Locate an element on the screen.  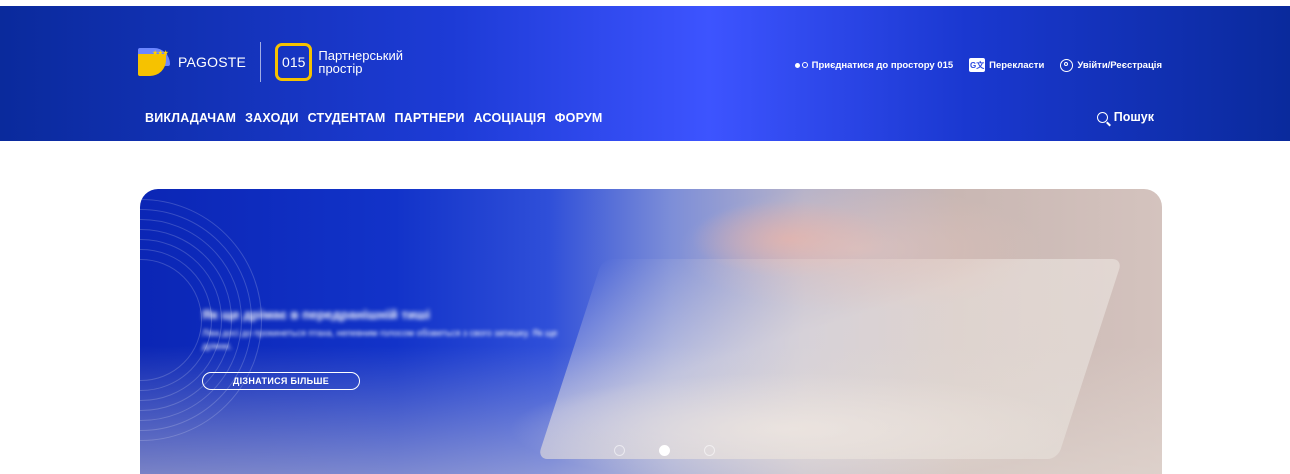
hero-title: Як ще дрімає в передранішній тиші is located at coordinates (316, 314).